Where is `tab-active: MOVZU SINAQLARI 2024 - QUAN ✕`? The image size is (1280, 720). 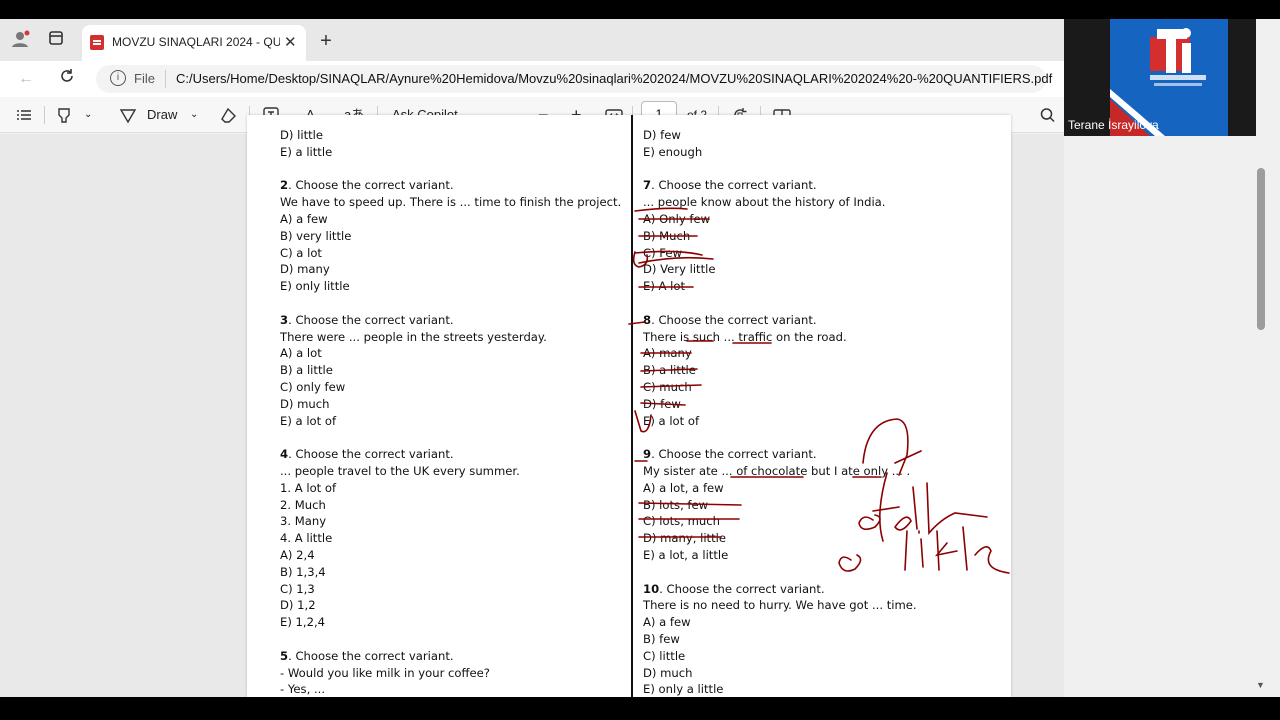 tab-active: MOVZU SINAQLARI 2024 - QUAN ✕ is located at coordinates (194, 43).